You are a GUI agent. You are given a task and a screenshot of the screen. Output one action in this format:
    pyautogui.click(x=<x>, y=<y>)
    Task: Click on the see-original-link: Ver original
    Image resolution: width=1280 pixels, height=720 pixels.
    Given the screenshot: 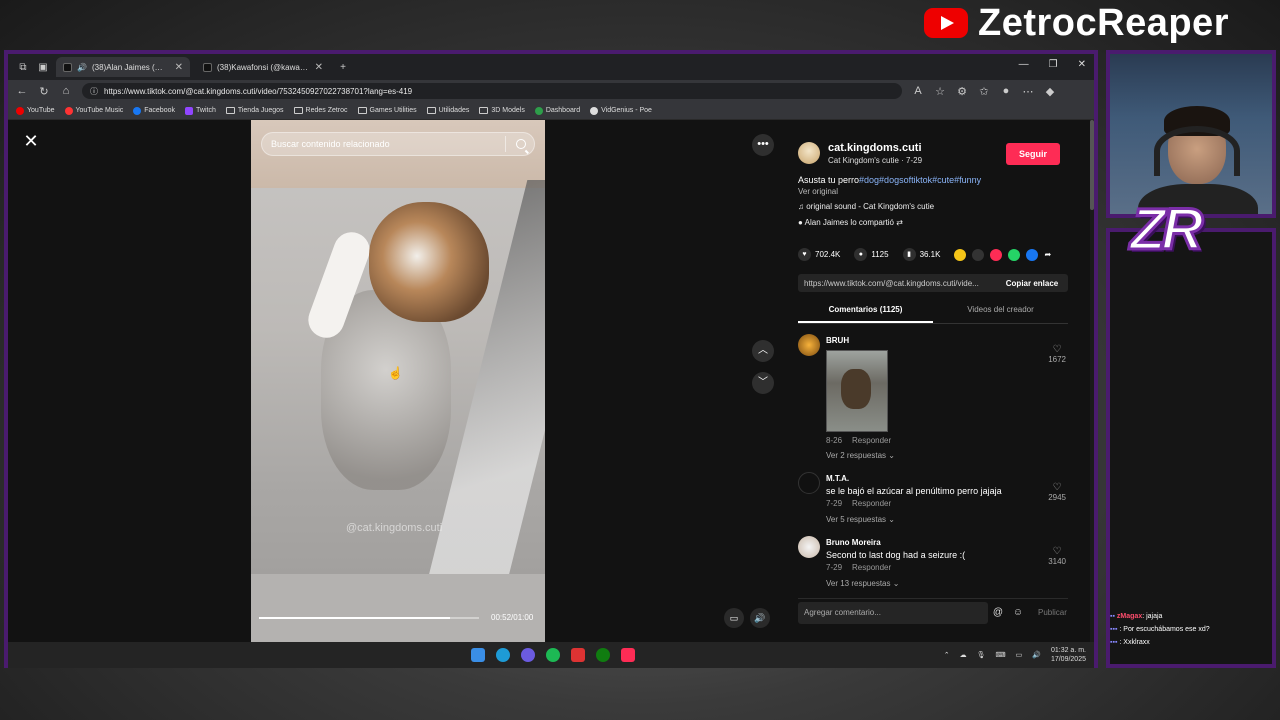 What is the action you would take?
    pyautogui.click(x=818, y=191)
    